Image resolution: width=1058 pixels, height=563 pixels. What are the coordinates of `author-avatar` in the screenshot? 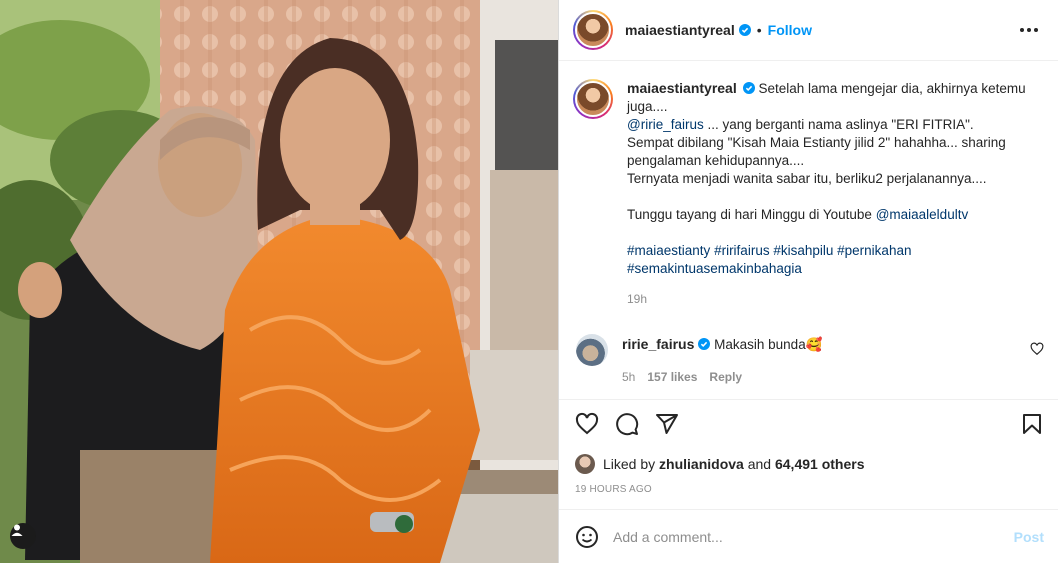 It's located at (593, 30).